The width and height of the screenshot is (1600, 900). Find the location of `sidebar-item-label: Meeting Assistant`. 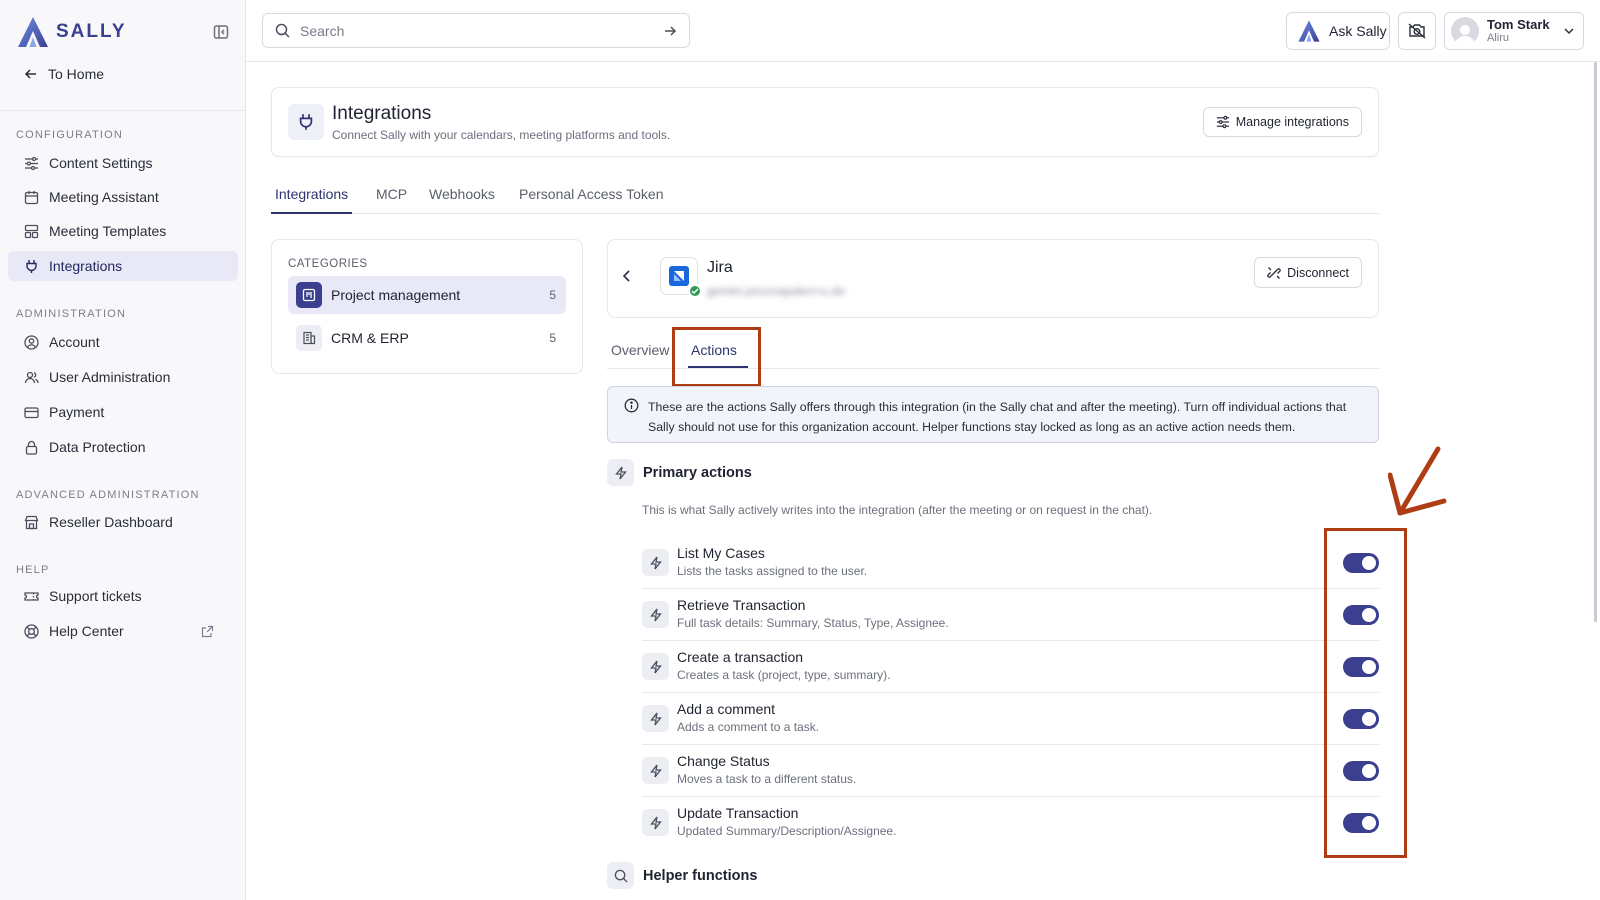

sidebar-item-label: Meeting Assistant is located at coordinates (104, 197).